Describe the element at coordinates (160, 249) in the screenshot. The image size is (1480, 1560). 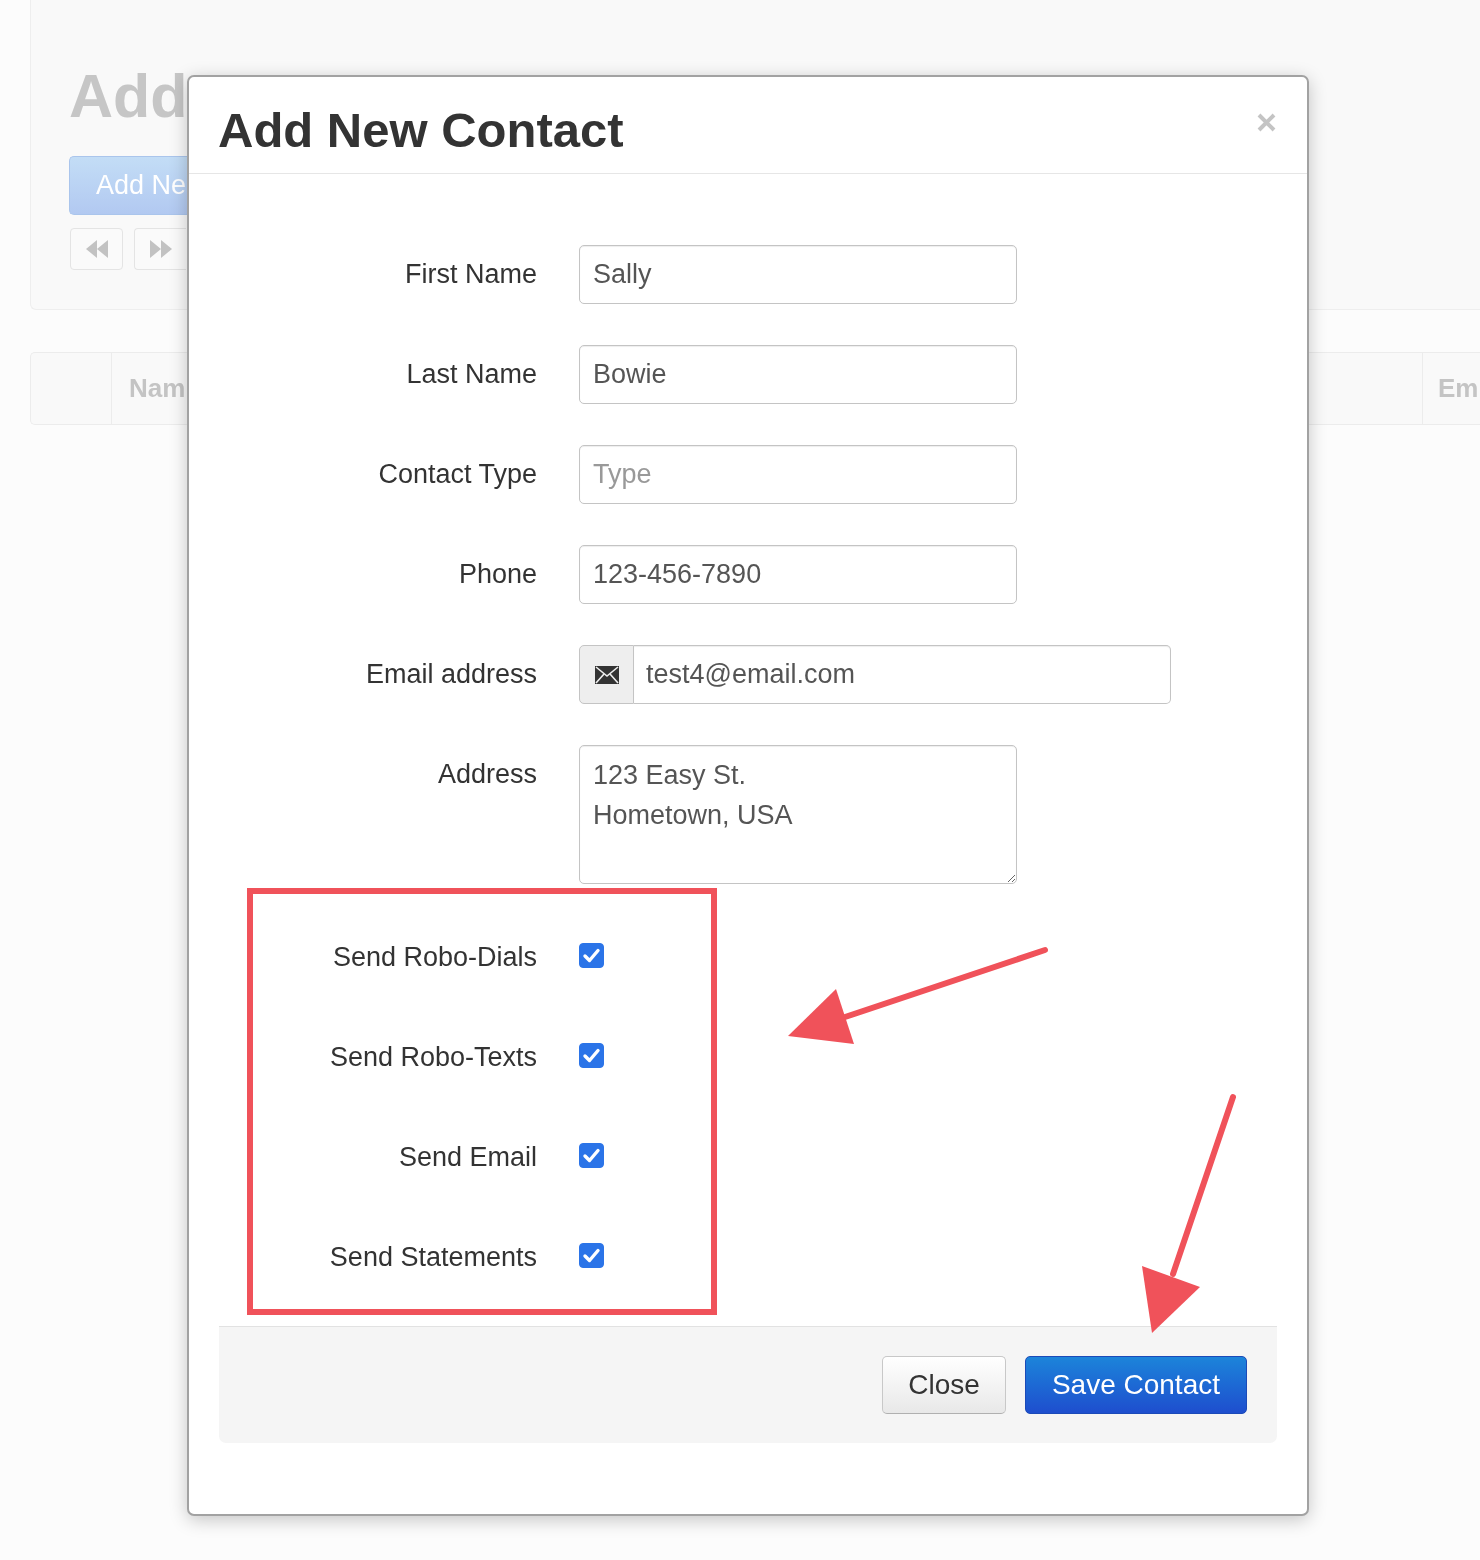
I see `double-right-arrow-icon` at that location.